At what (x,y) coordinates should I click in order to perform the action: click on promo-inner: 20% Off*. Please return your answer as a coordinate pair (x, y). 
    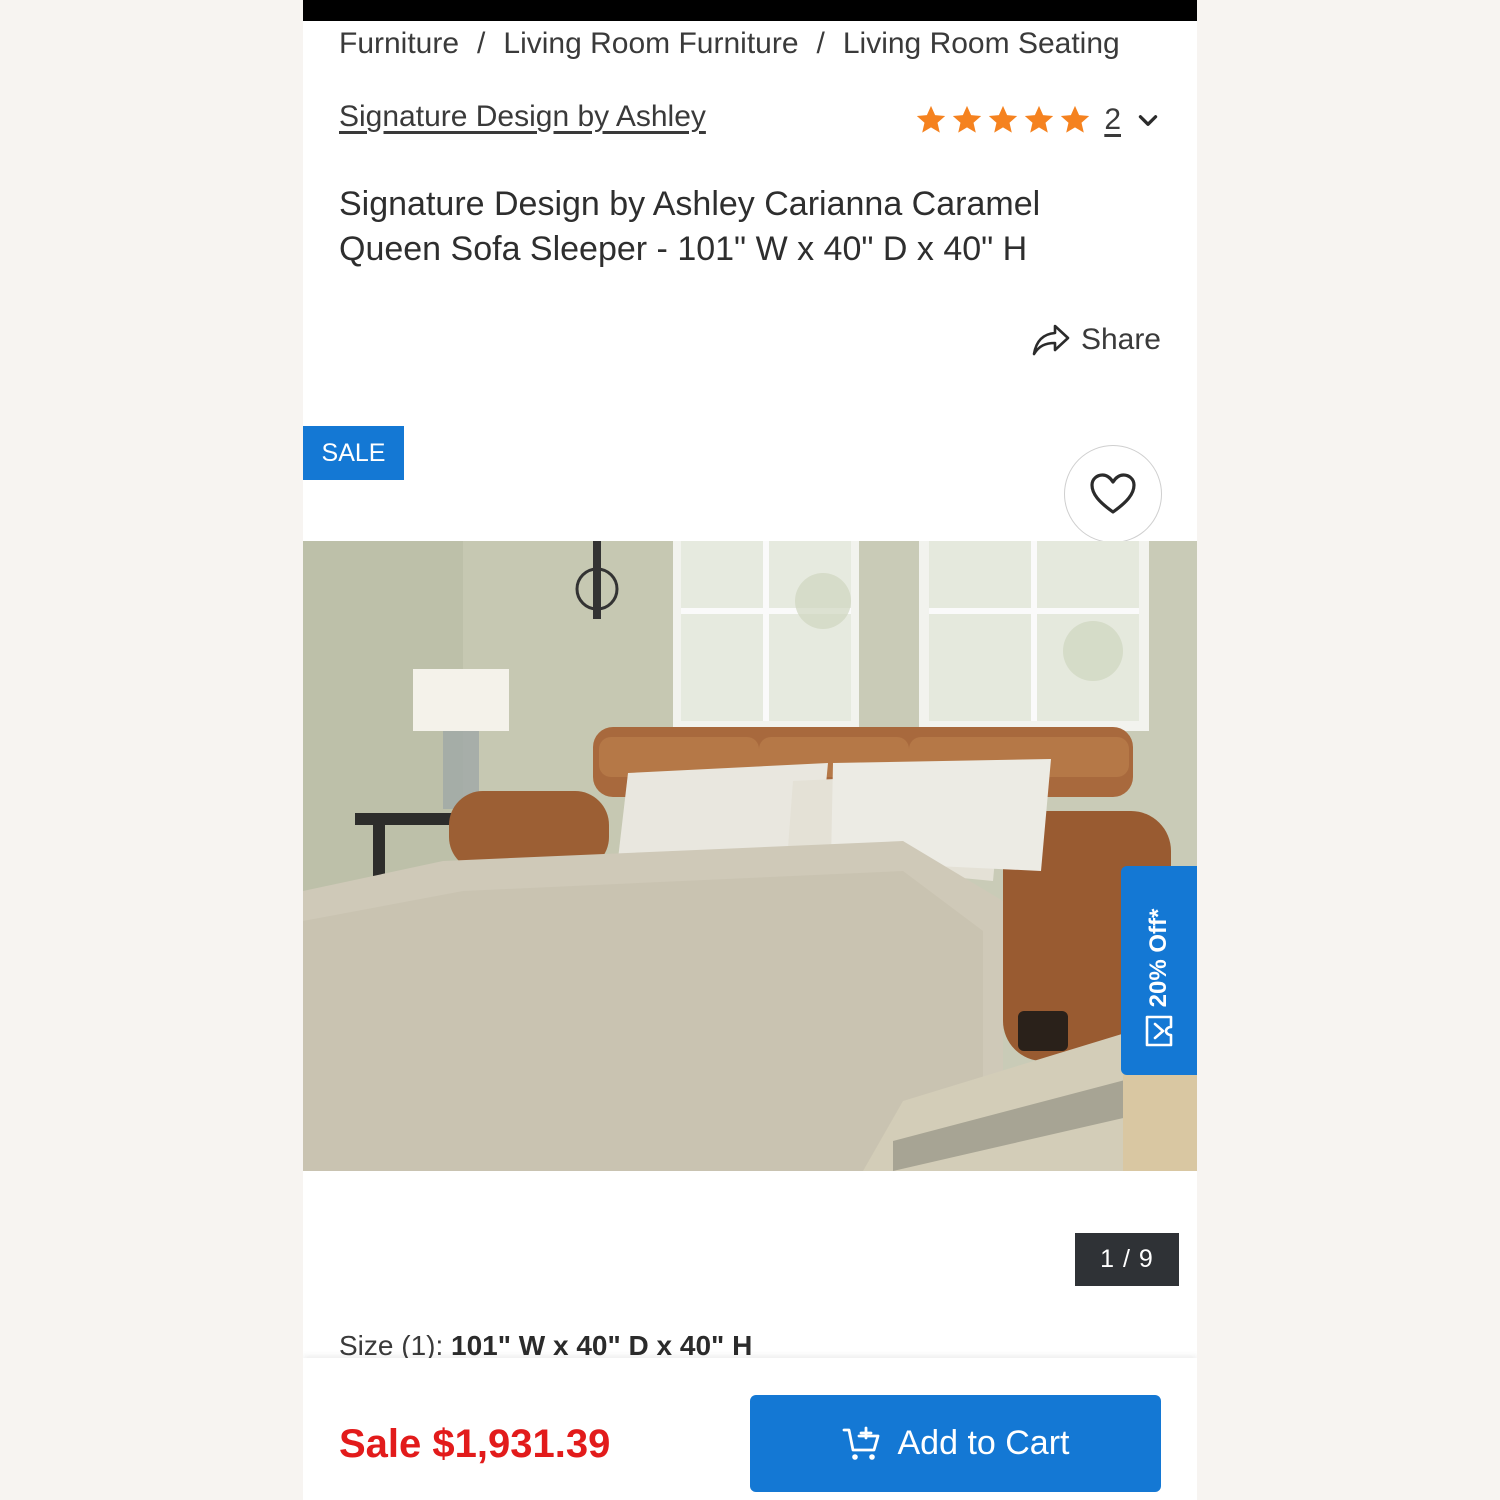
    Looking at the image, I should click on (1159, 970).